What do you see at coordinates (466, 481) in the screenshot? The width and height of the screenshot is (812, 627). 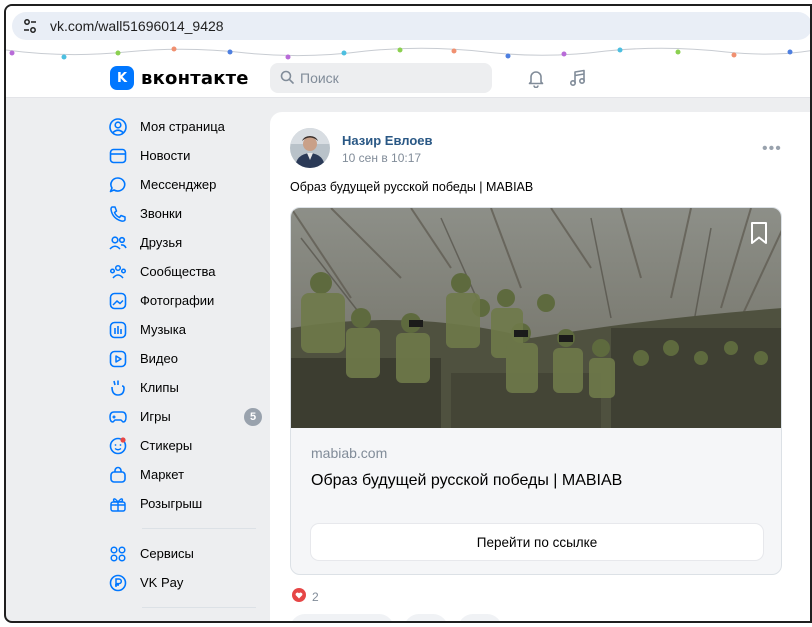 I see `snippet-title: Образ будущей русской победы | MABIAB` at bounding box center [466, 481].